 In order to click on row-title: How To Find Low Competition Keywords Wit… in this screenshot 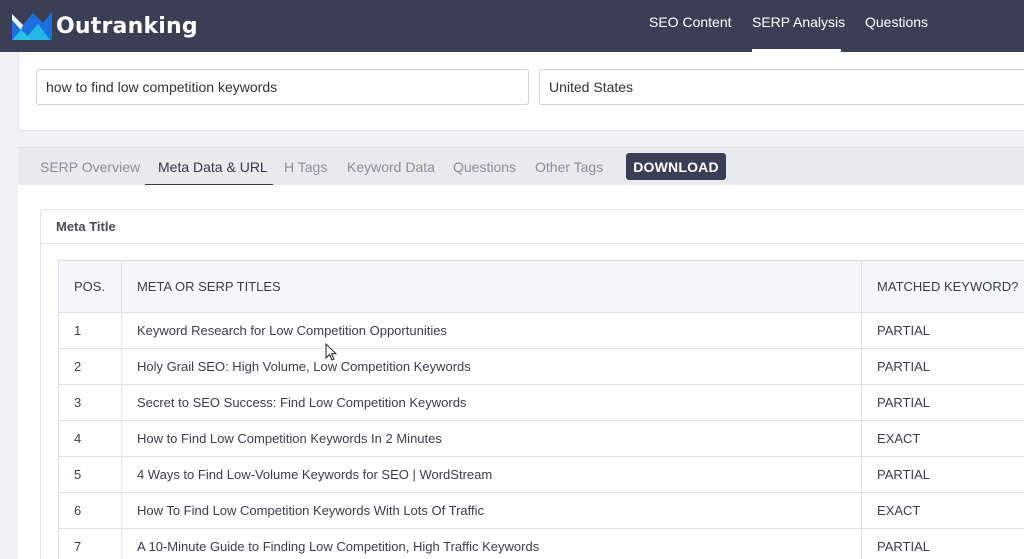, I will do `click(491, 510)`.